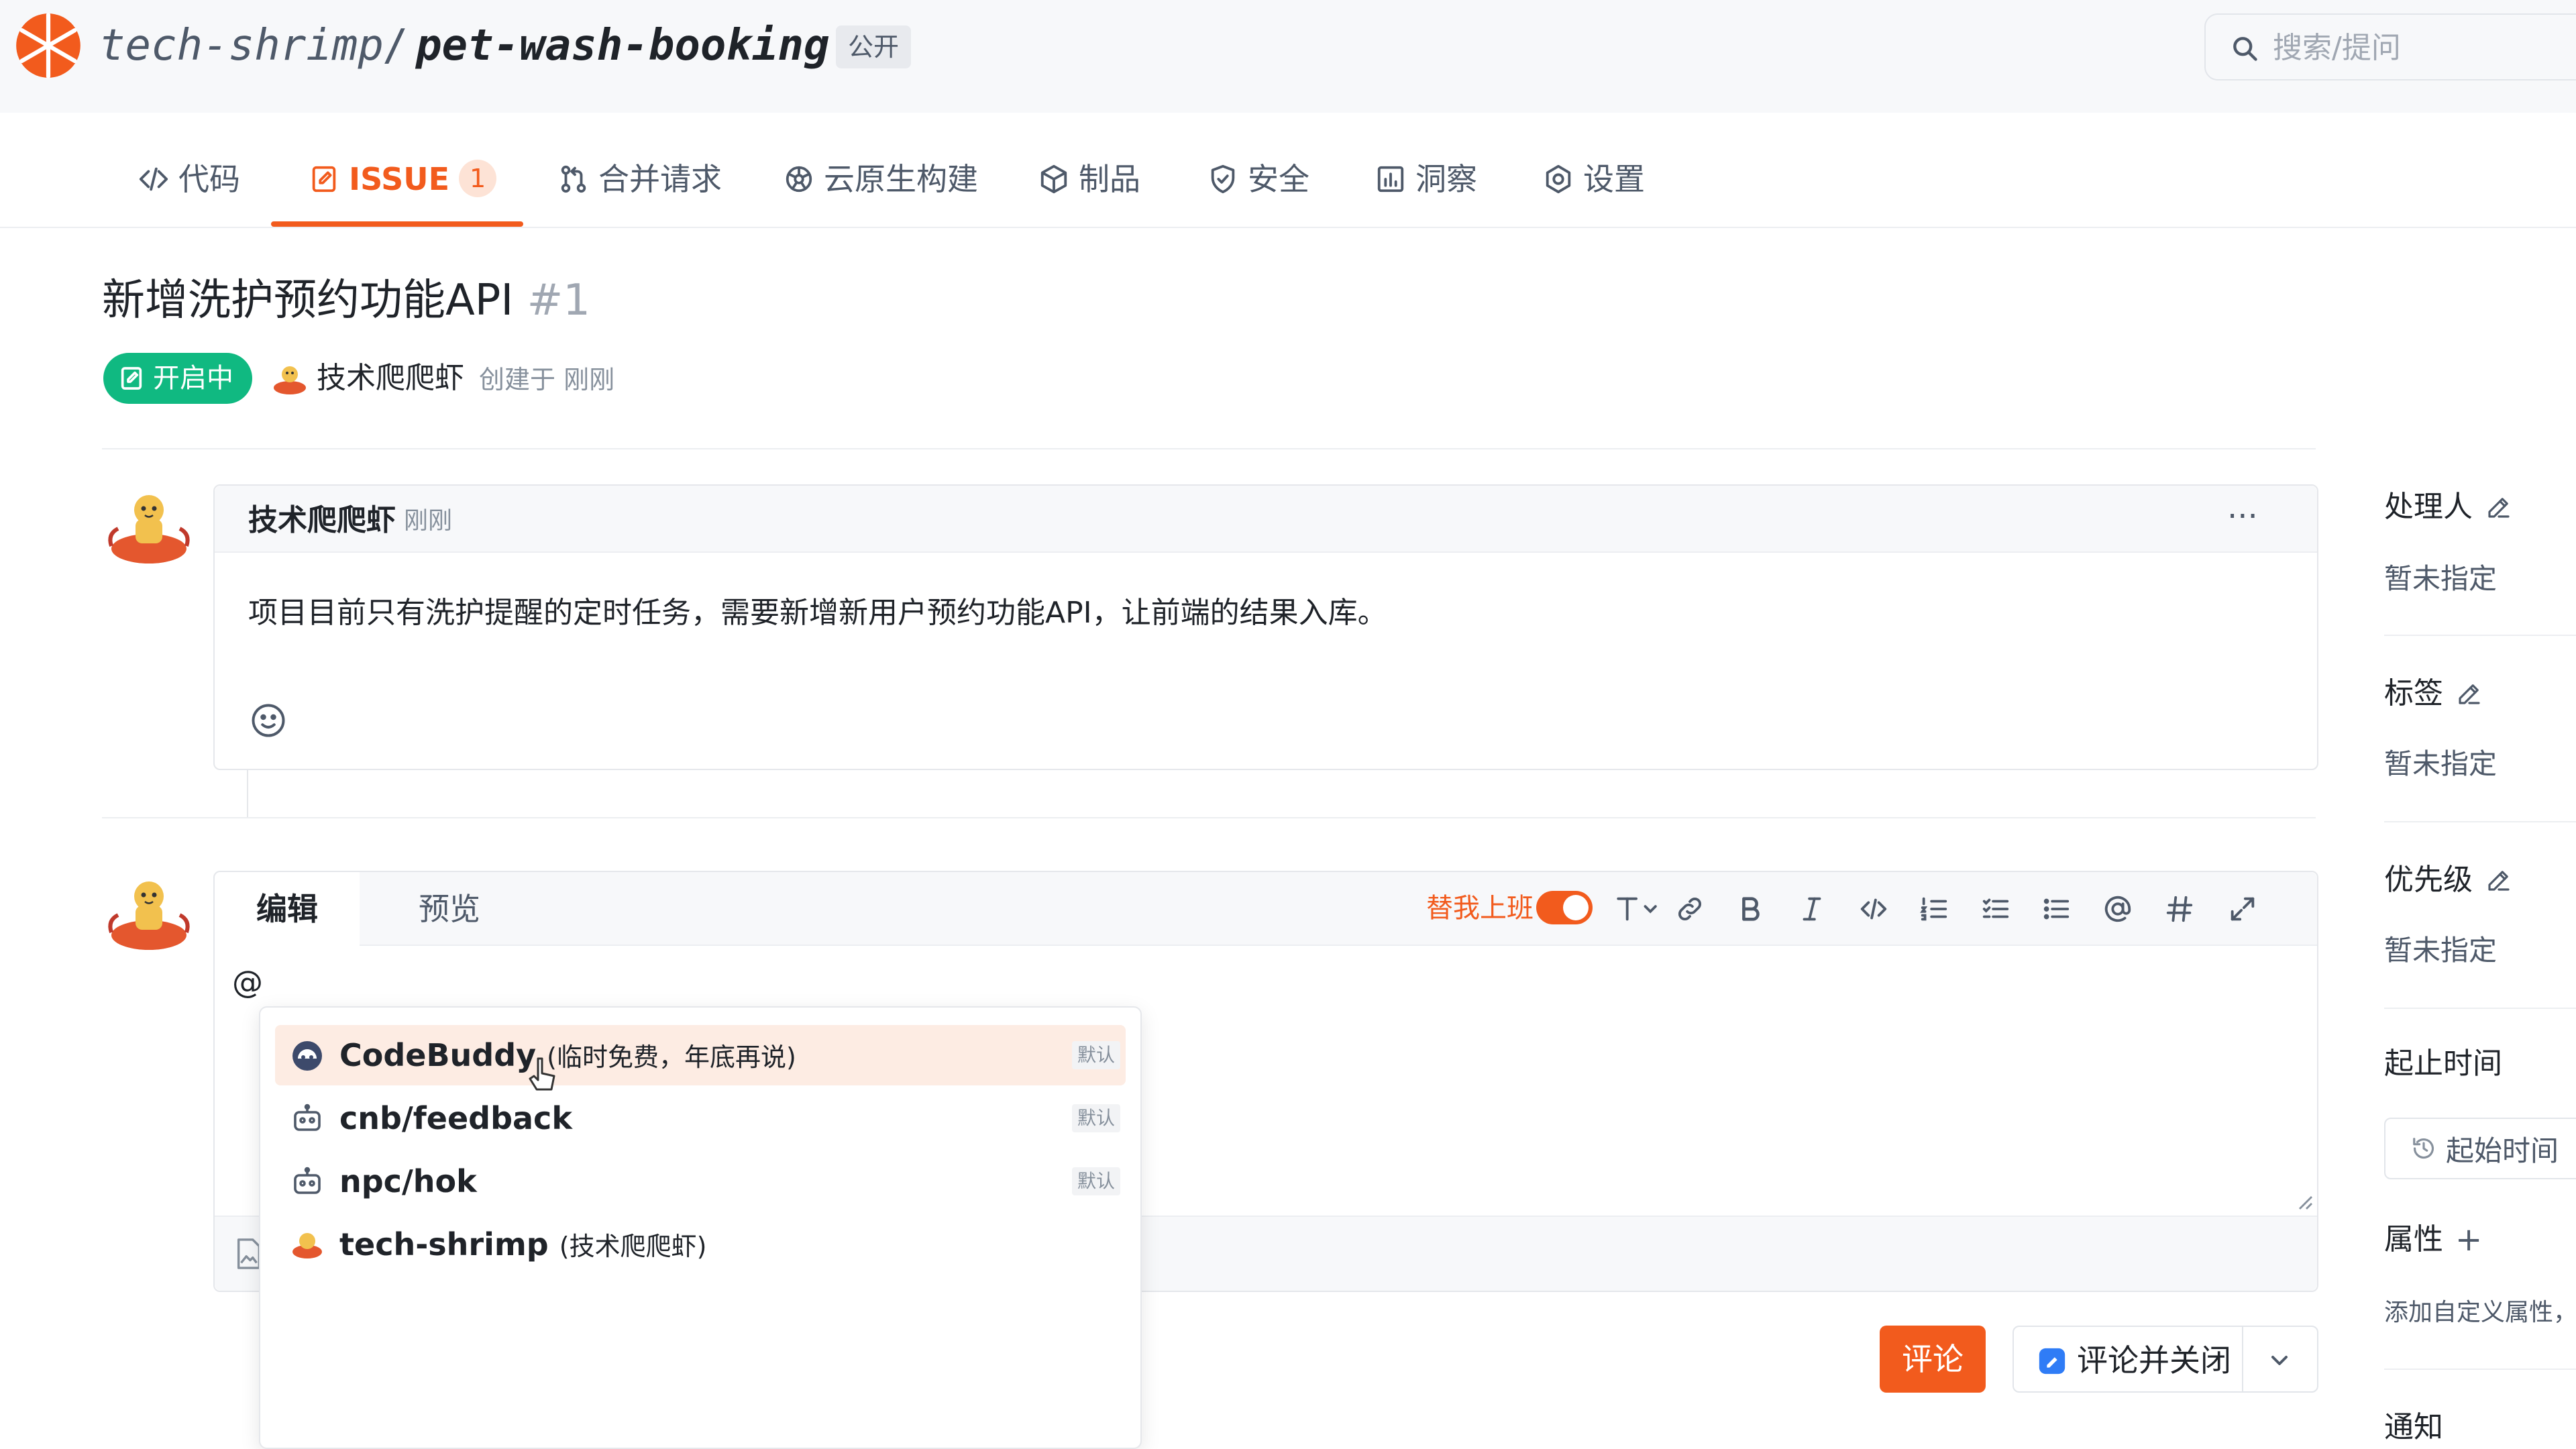  I want to click on tab-merge-requests: 合并请求, so click(640, 188).